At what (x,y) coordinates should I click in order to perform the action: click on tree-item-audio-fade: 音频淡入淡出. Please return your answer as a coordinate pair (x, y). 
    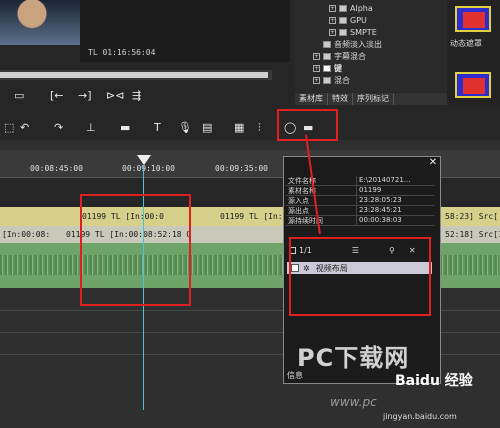
    Looking at the image, I should click on (352, 44).